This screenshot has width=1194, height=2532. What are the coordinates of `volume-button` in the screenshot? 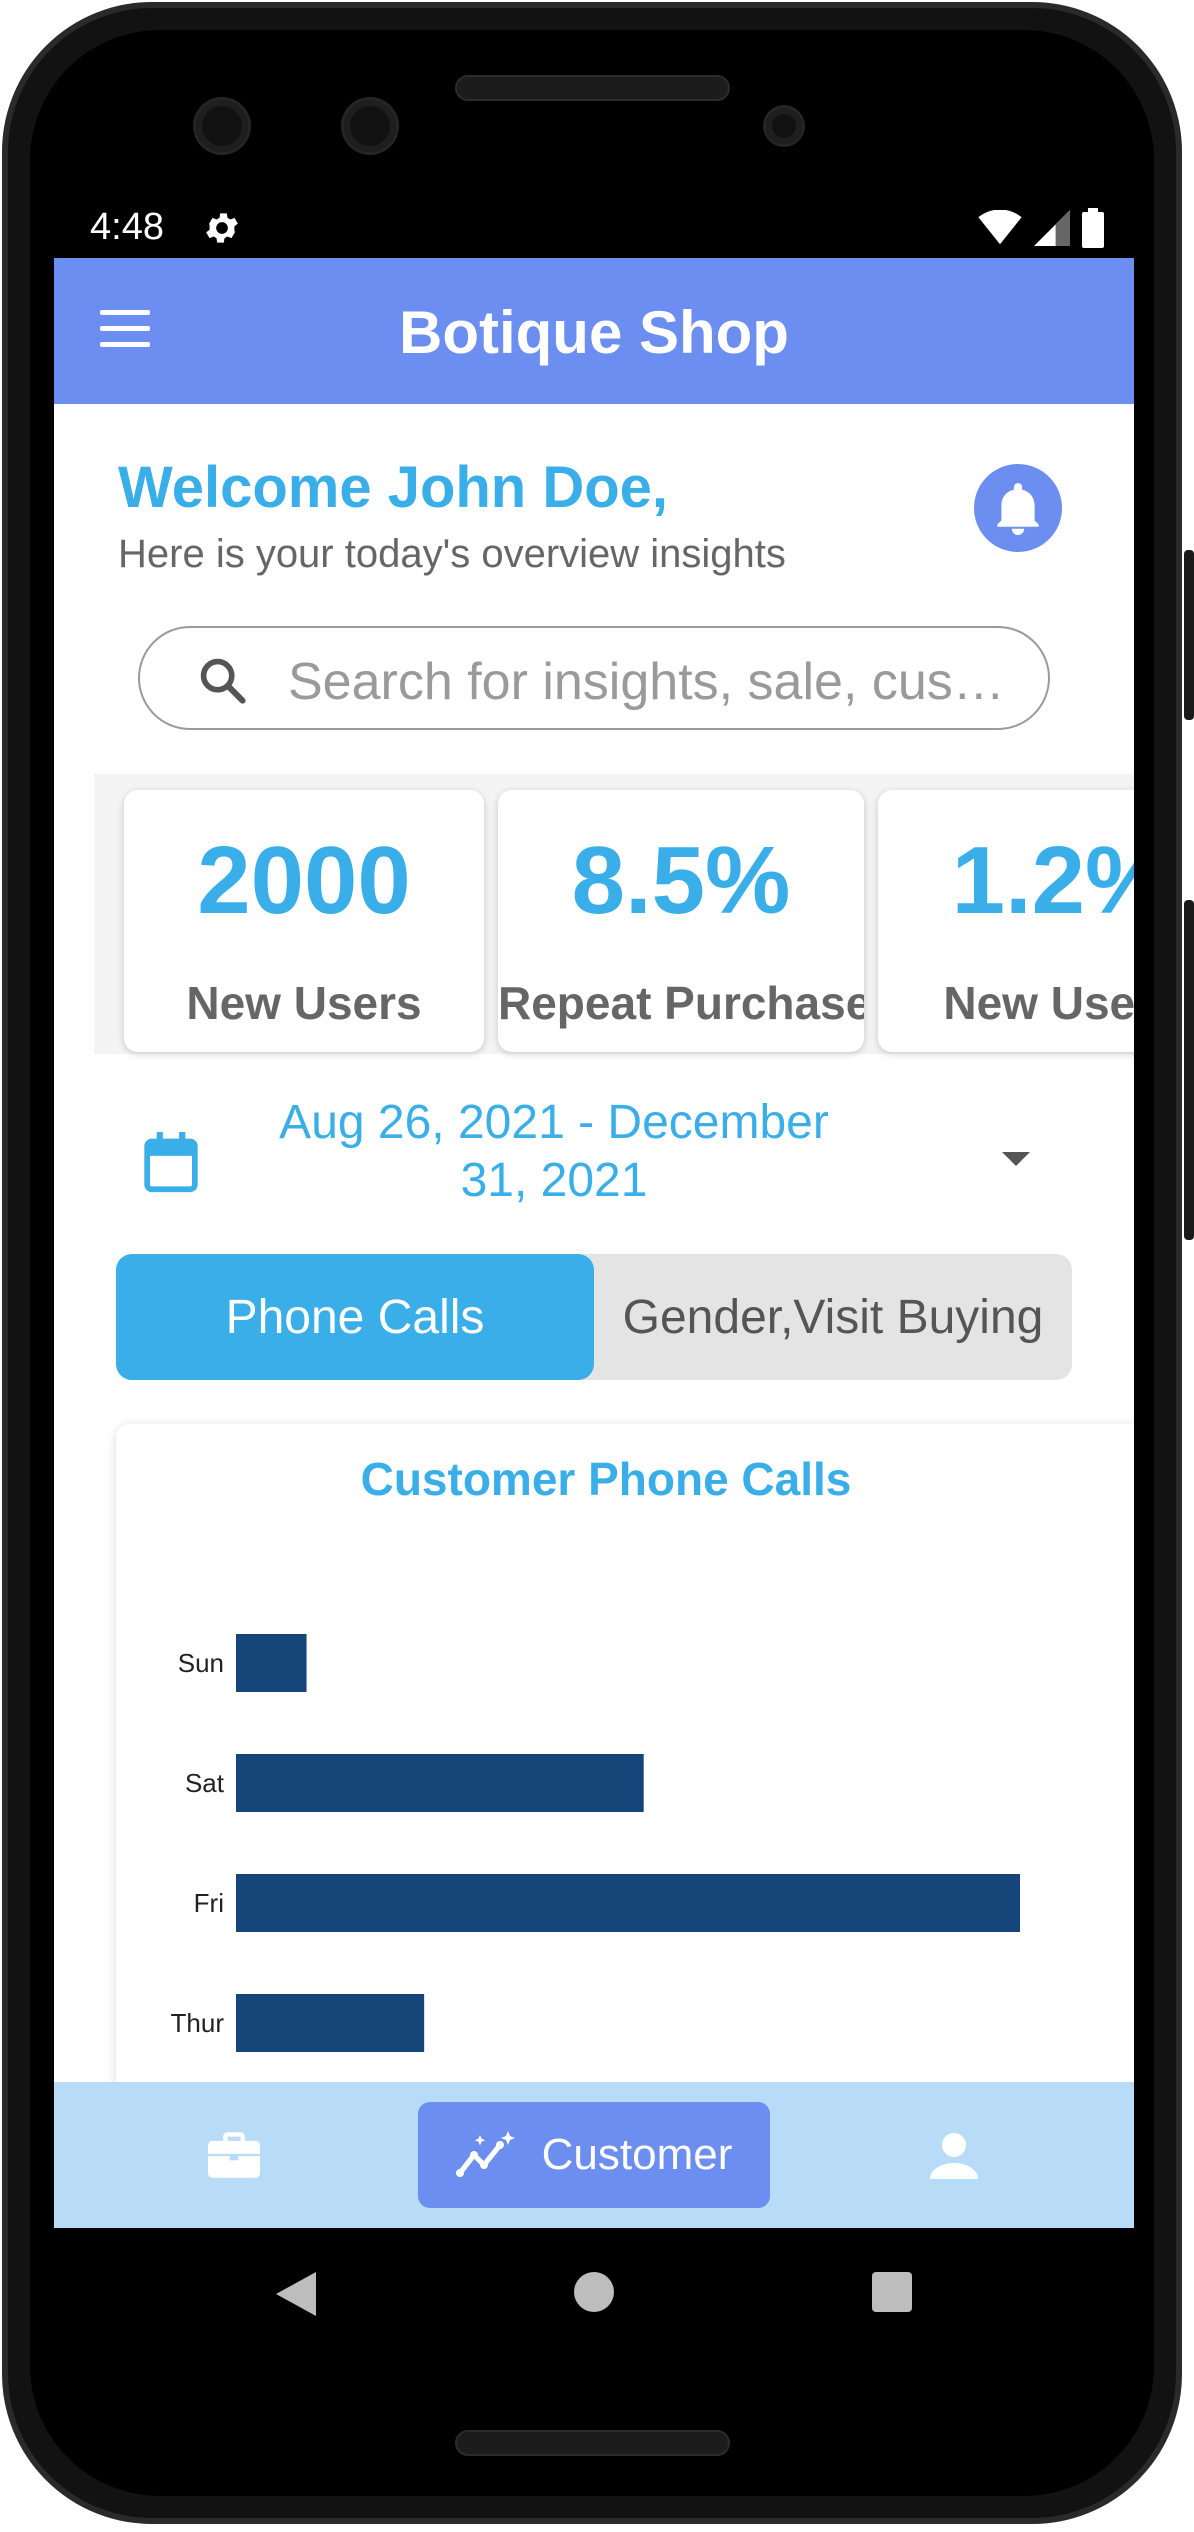 It's located at (1189, 1070).